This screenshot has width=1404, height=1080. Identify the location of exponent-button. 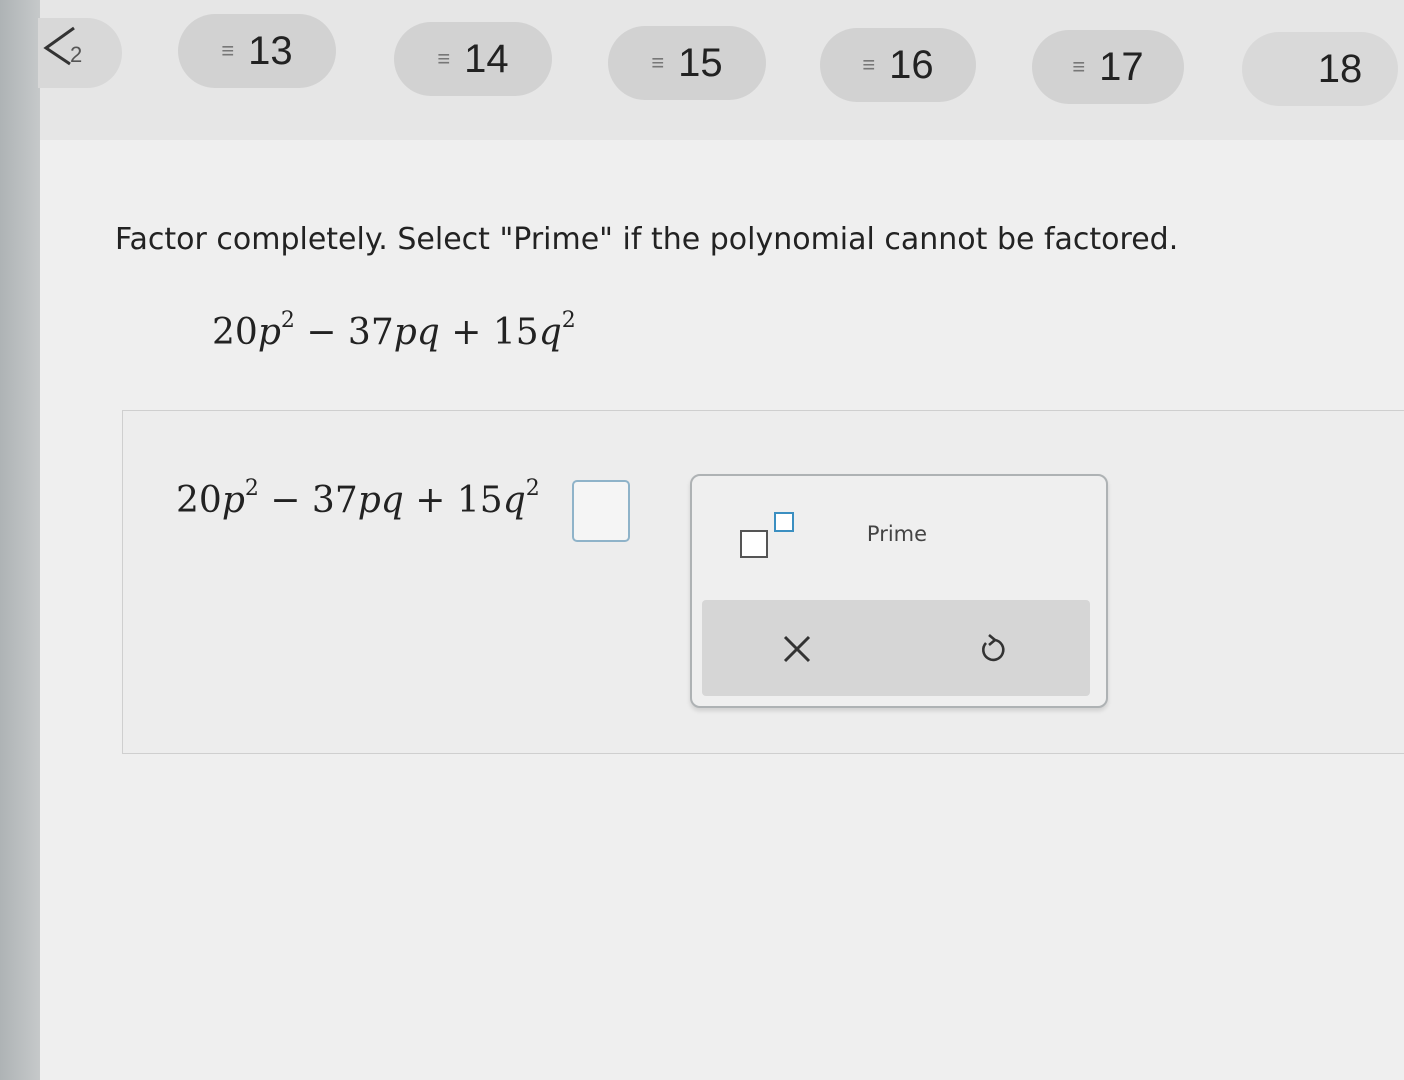
(763, 532).